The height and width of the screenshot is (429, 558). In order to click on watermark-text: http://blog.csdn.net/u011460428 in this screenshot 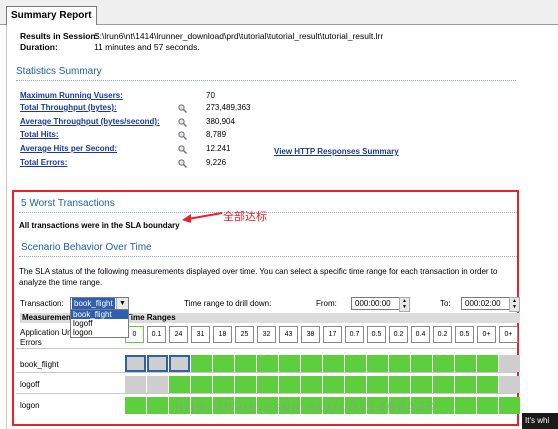, I will do `click(306, 406)`.